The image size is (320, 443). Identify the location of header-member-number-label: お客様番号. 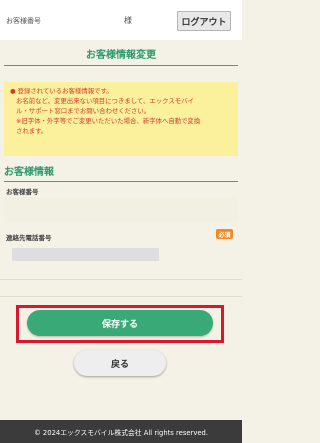
(23, 21).